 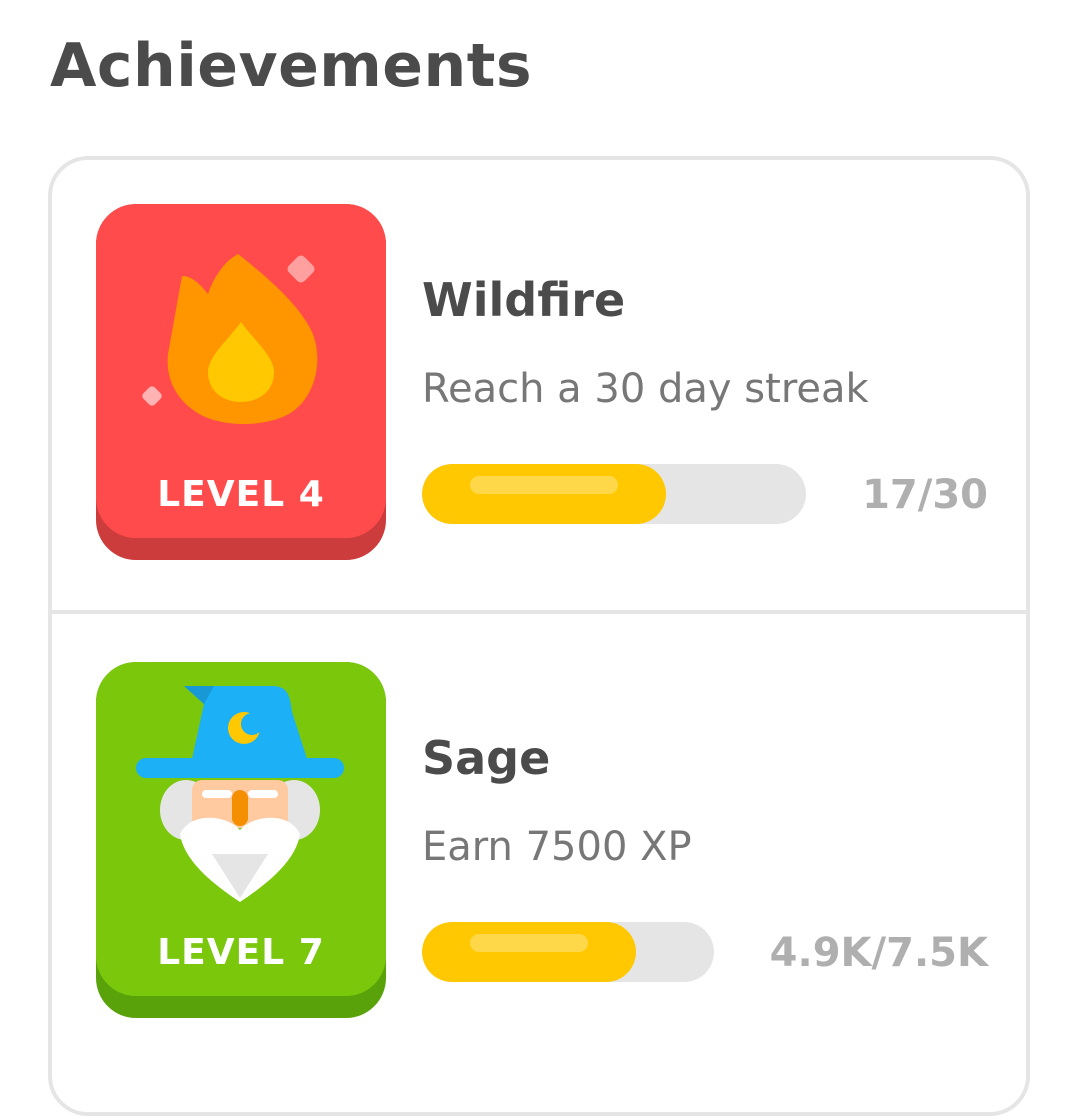 What do you see at coordinates (645, 389) in the screenshot?
I see `achievement-description: Reach a 30 day streak` at bounding box center [645, 389].